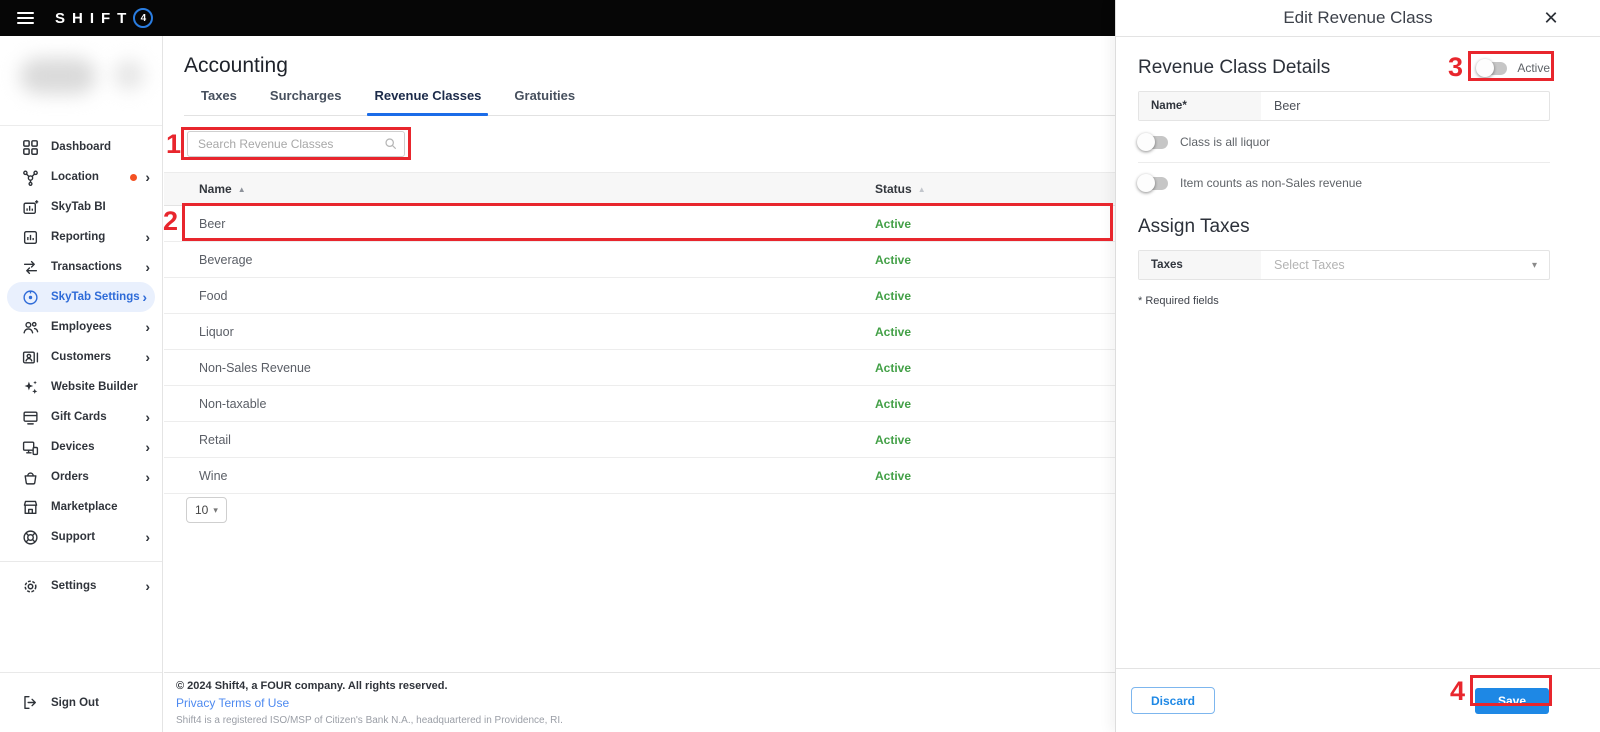 Image resolution: width=1600 pixels, height=732 pixels. What do you see at coordinates (557, 18) in the screenshot?
I see `top-bar: SHIFT 4` at bounding box center [557, 18].